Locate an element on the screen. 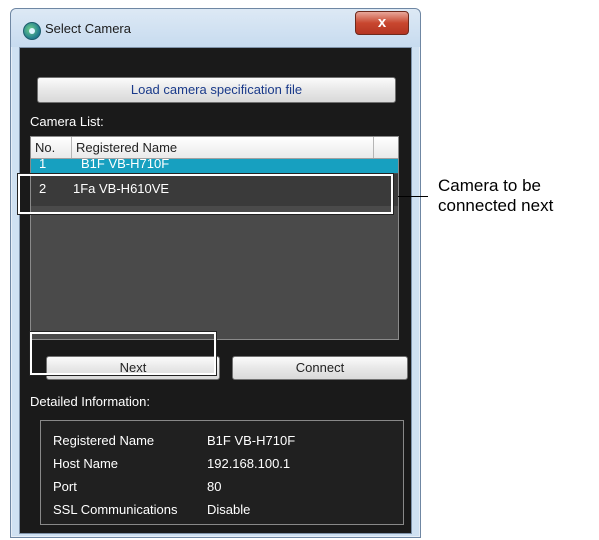 The width and height of the screenshot is (599, 540). callout-line-2: connected next is located at coordinates (496, 205).